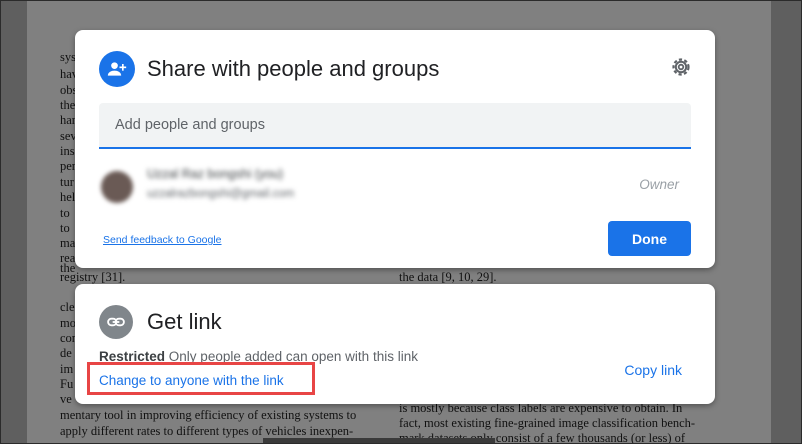 Image resolution: width=802 pixels, height=444 pixels. Describe the element at coordinates (221, 194) in the screenshot. I see `user-email: uzzalrazbongshi@gmail.com` at that location.